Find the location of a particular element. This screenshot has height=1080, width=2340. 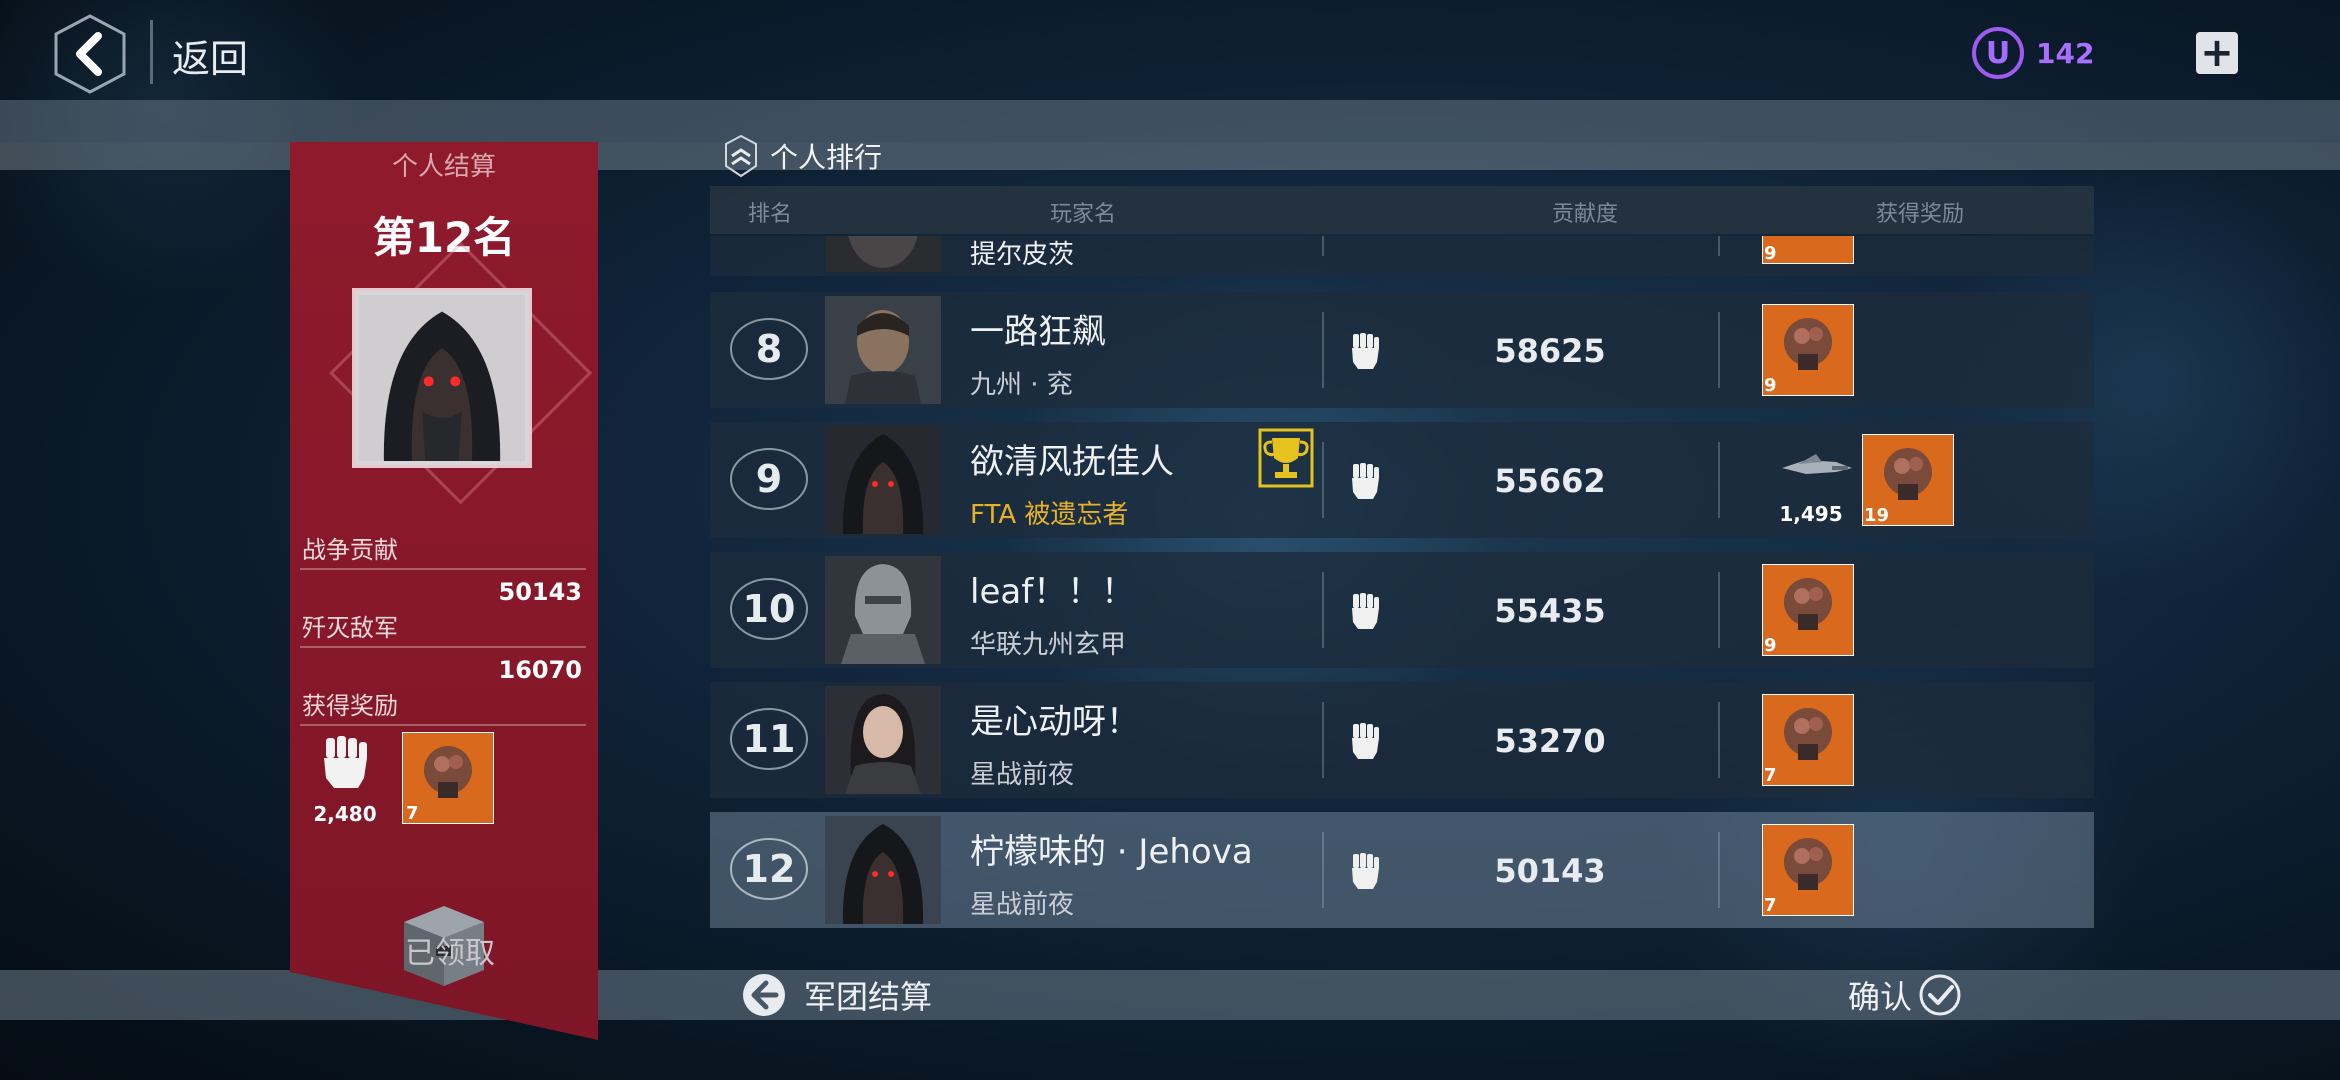

contribution-label: 战争贡献 is located at coordinates (350, 550).